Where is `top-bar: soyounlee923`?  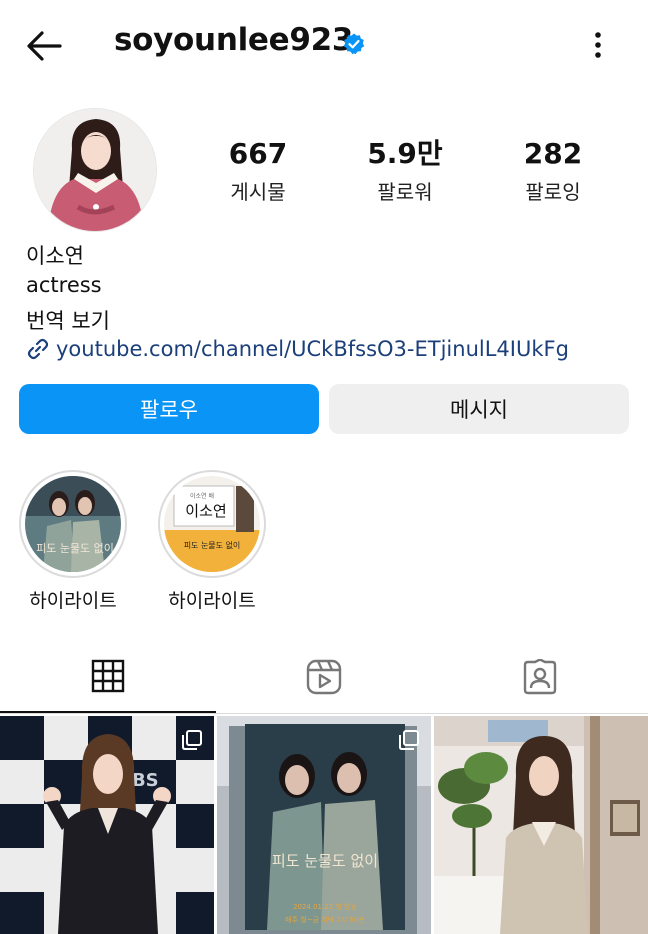 top-bar: soyounlee923 is located at coordinates (324, 45).